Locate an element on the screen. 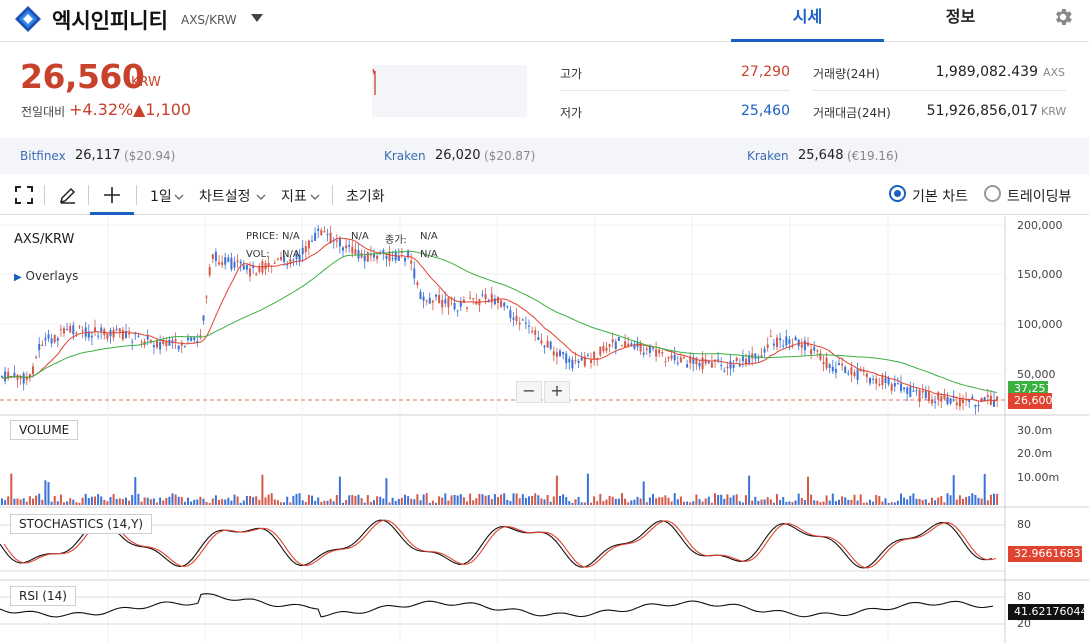 This screenshot has height=643, width=1089. zoom-in-button: + is located at coordinates (557, 392).